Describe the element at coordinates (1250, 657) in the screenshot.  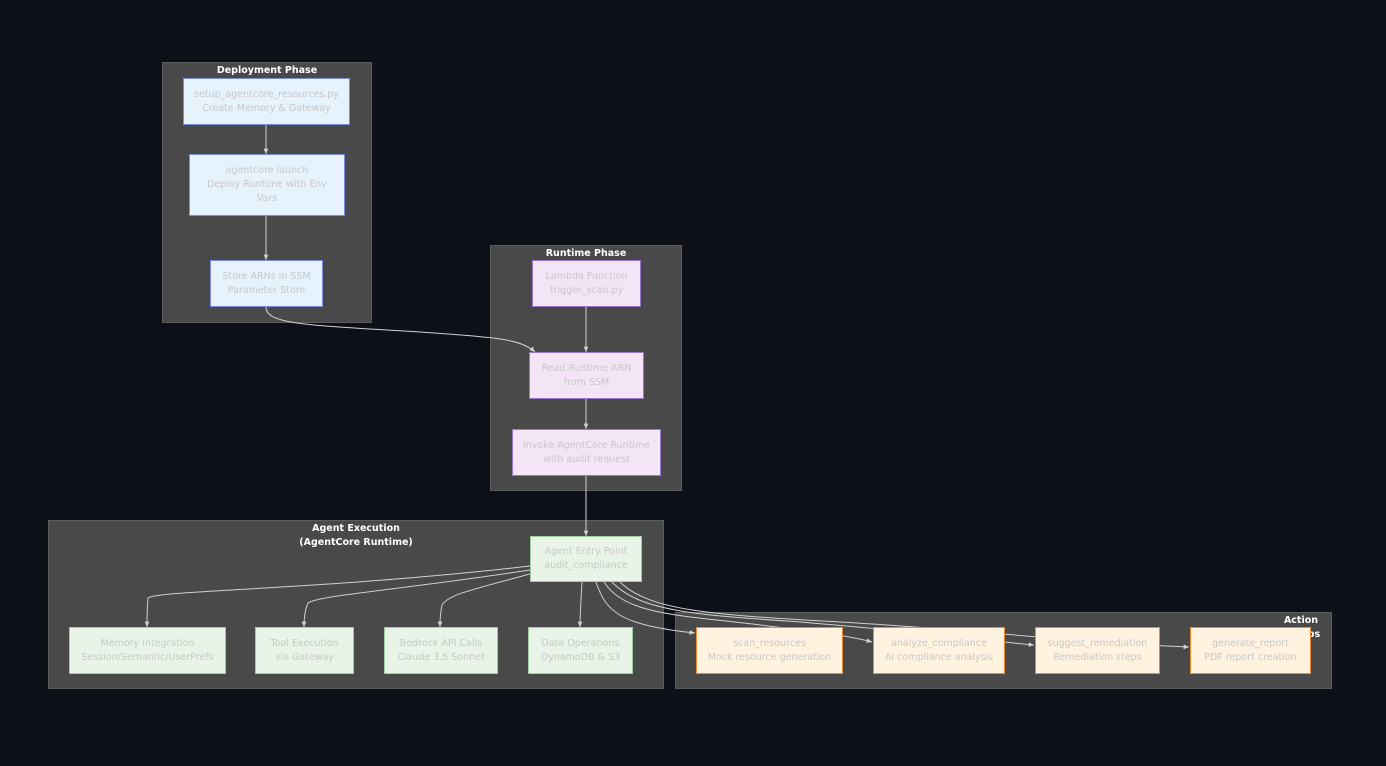
I see `node-label: PDF report creation` at that location.